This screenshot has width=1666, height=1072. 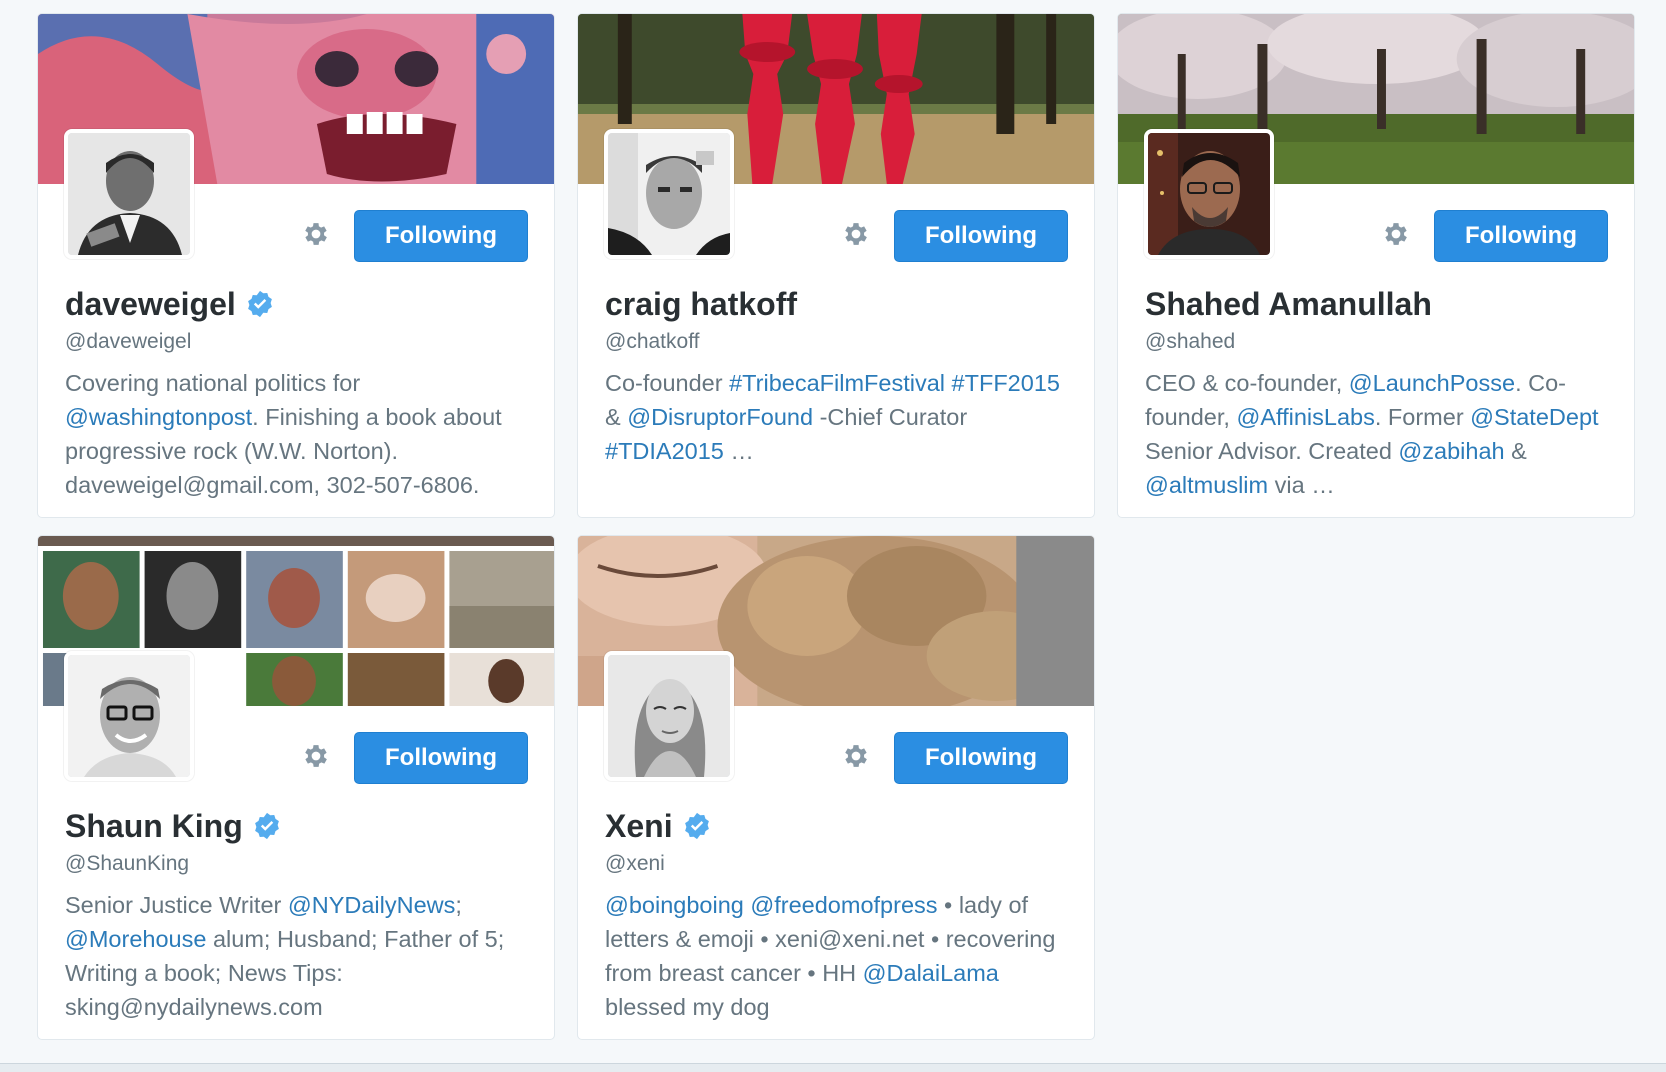 What do you see at coordinates (1422, 417) in the screenshot?
I see `bio-text: . Former` at bounding box center [1422, 417].